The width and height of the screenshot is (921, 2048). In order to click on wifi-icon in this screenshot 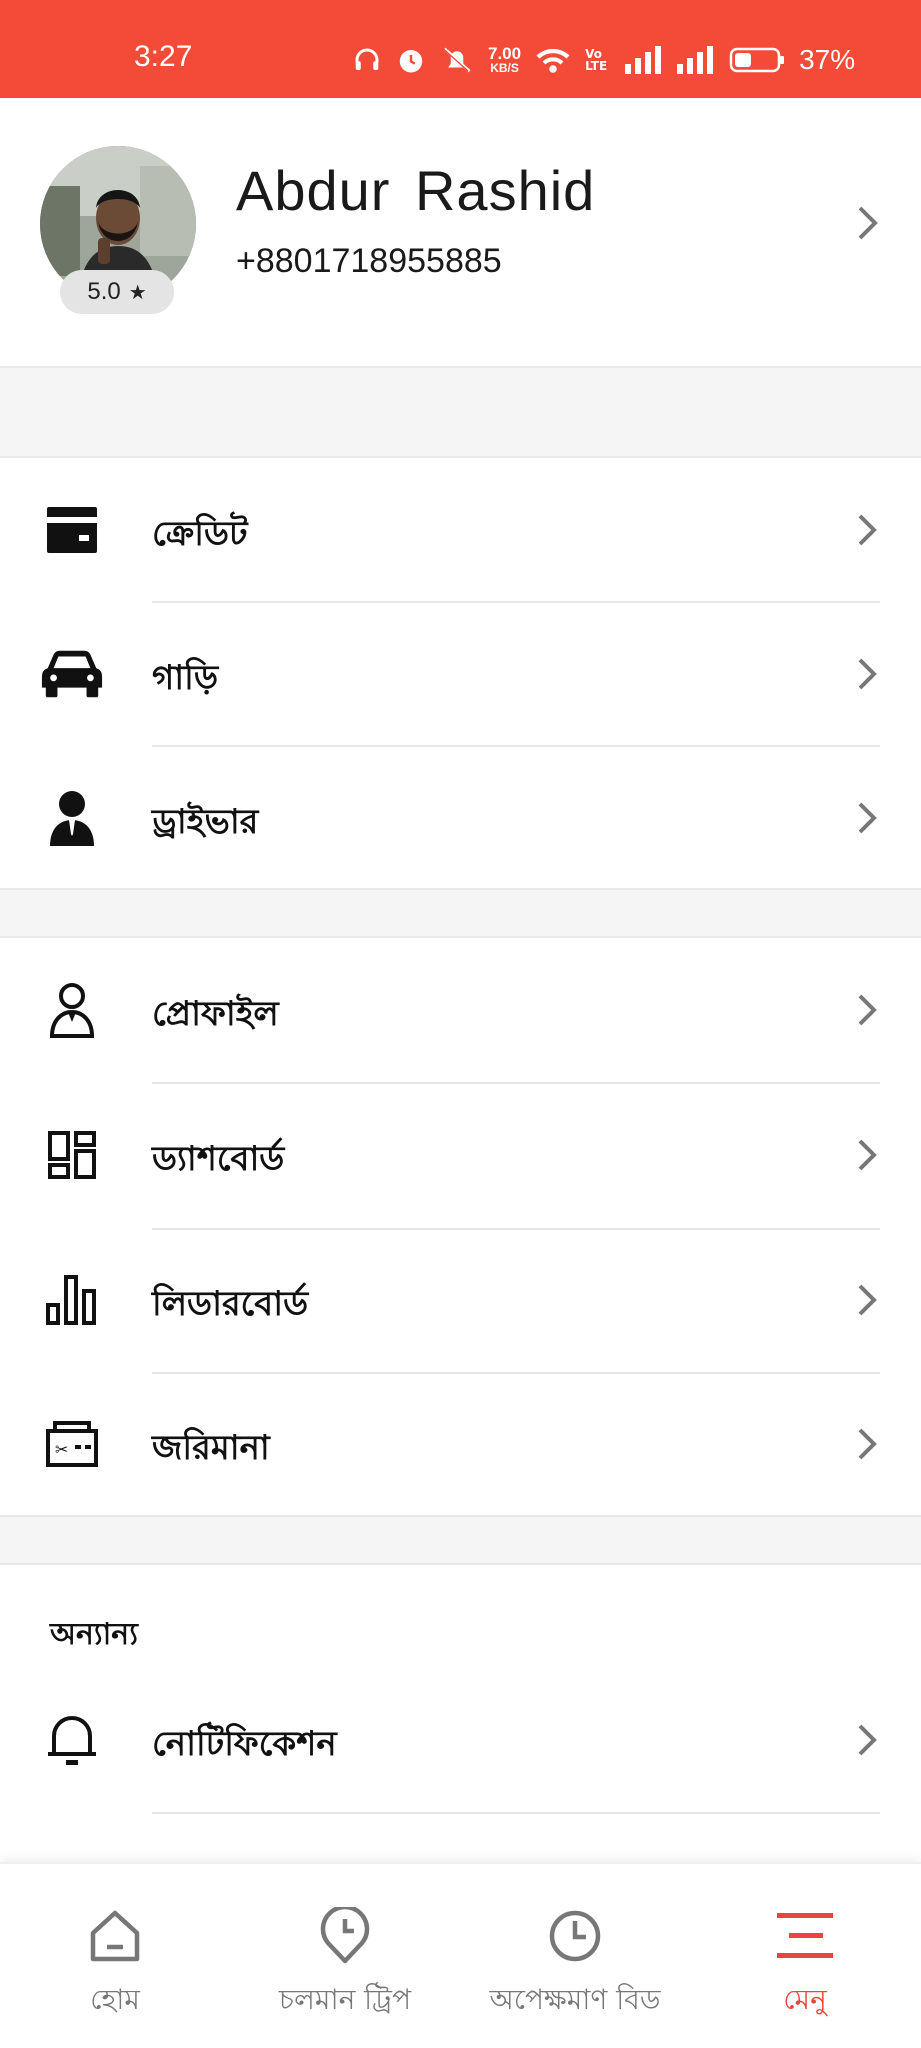, I will do `click(553, 60)`.